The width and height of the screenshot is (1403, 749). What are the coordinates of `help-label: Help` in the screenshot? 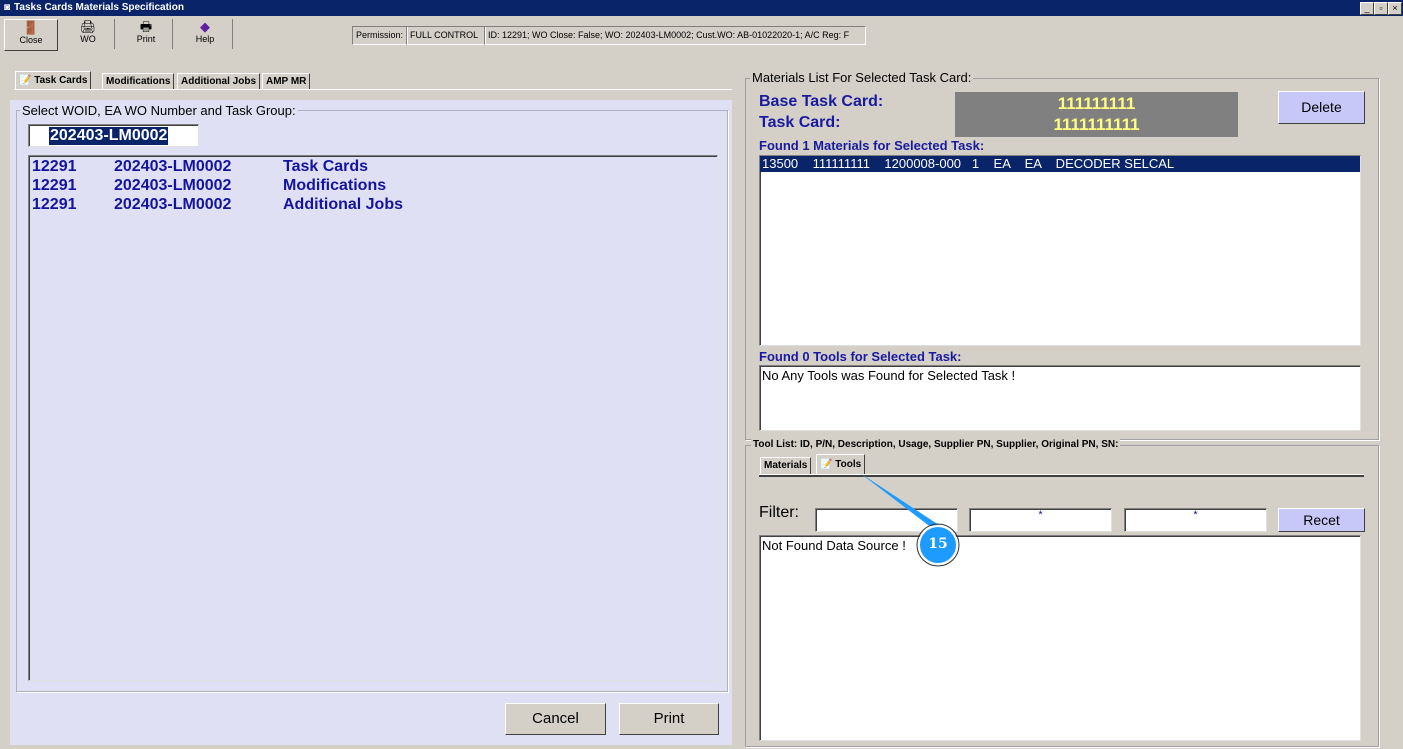 It's located at (205, 39).